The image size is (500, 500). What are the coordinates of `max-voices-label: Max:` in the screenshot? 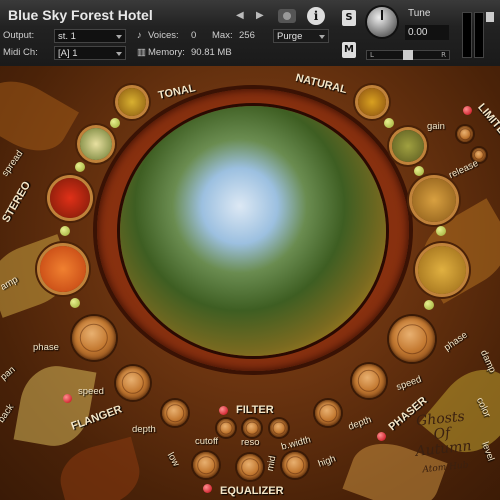 It's located at (222, 35).